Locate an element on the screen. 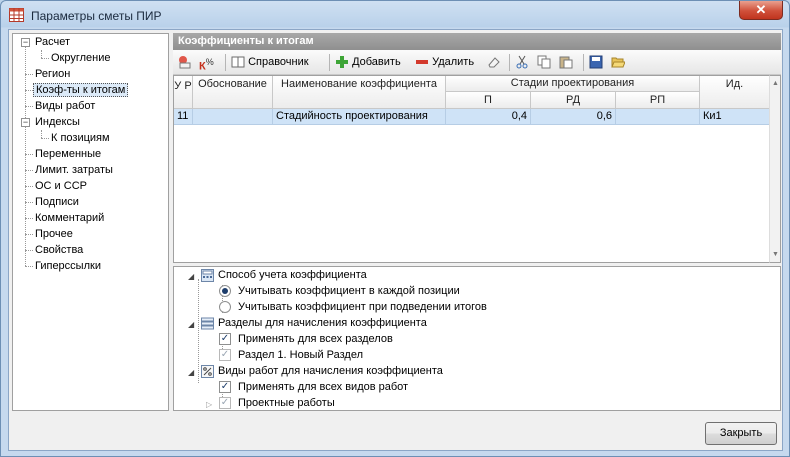 This screenshot has width=790, height=457. nav-item-label: Комментарий is located at coordinates (70, 218).